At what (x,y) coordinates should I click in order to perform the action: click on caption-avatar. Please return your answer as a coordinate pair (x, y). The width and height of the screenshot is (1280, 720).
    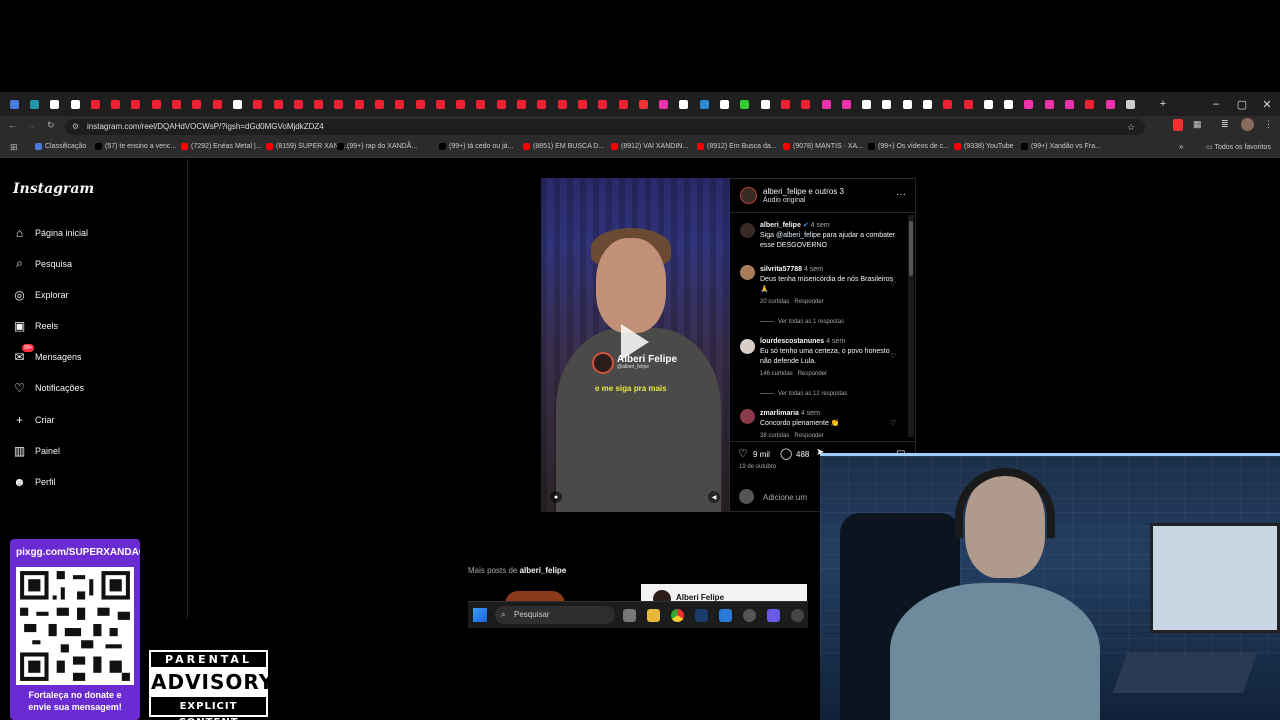
    Looking at the image, I should click on (747, 230).